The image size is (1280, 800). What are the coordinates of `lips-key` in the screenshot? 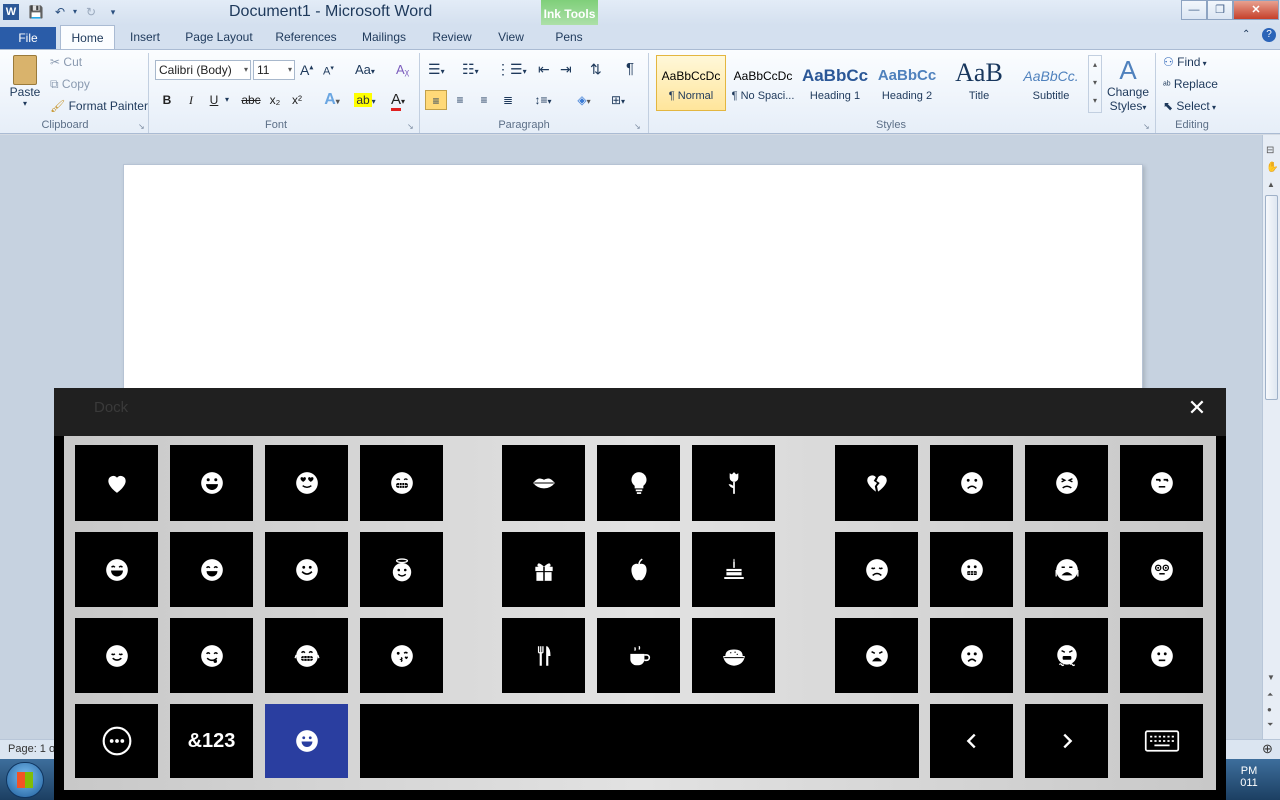 It's located at (543, 483).